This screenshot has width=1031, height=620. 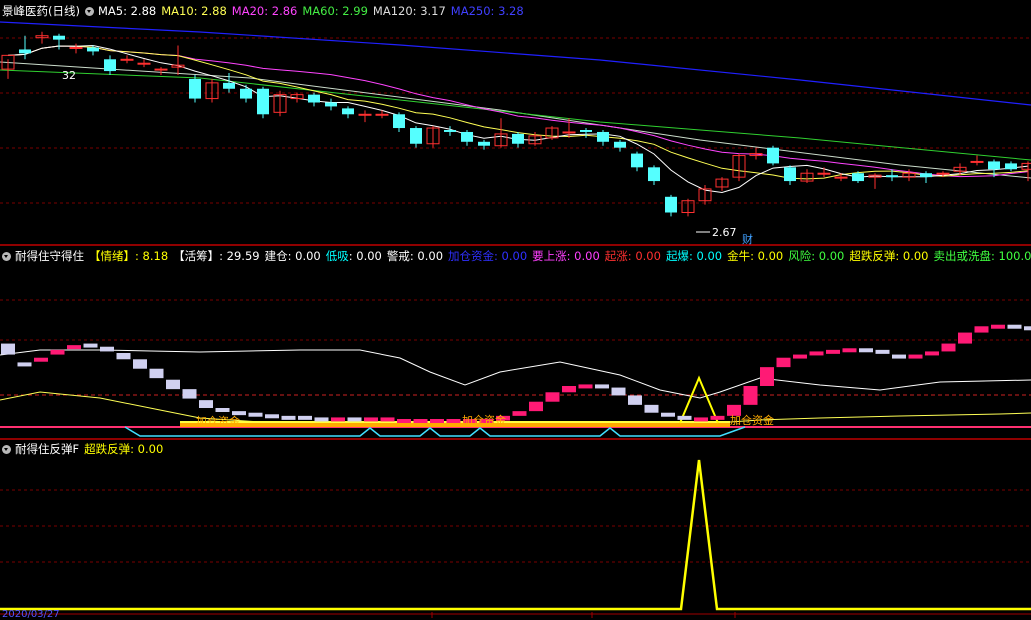 I want to click on indicator-label-6: 要上涨, so click(x=549, y=256).